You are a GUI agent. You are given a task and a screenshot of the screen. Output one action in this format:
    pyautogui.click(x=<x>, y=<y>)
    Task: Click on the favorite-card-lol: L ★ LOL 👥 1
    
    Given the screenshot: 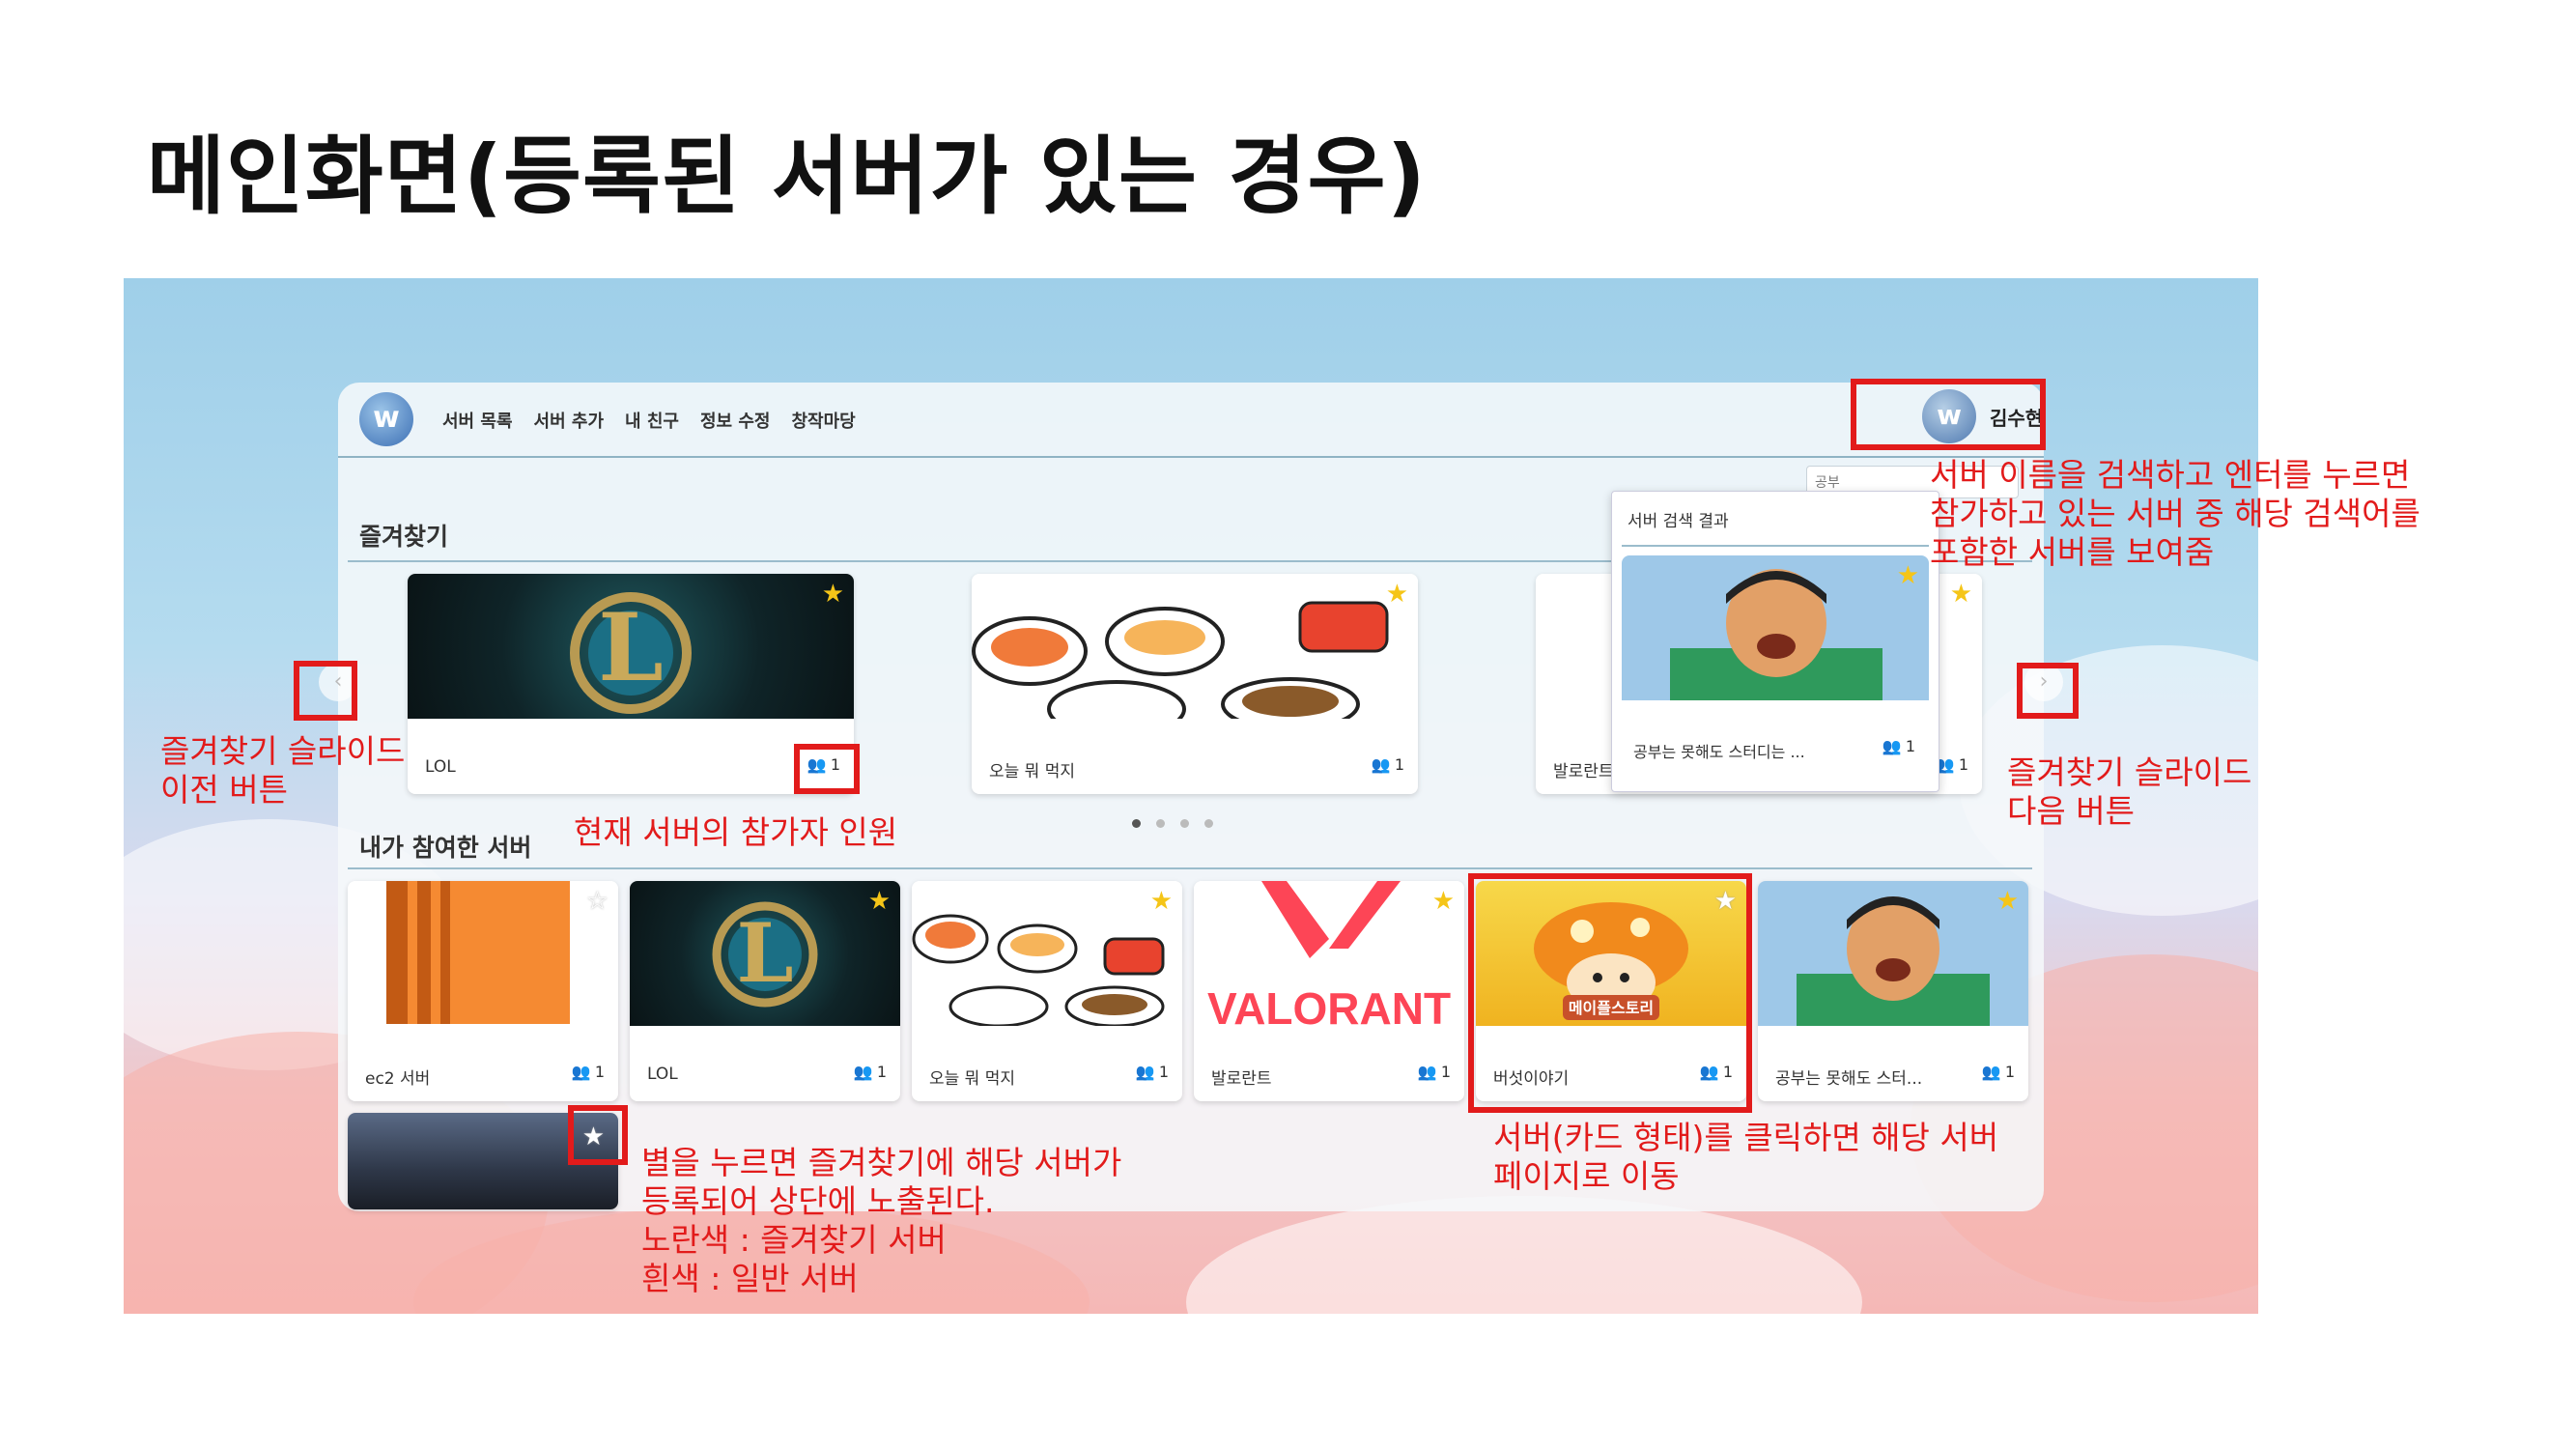 What is the action you would take?
    pyautogui.click(x=631, y=684)
    